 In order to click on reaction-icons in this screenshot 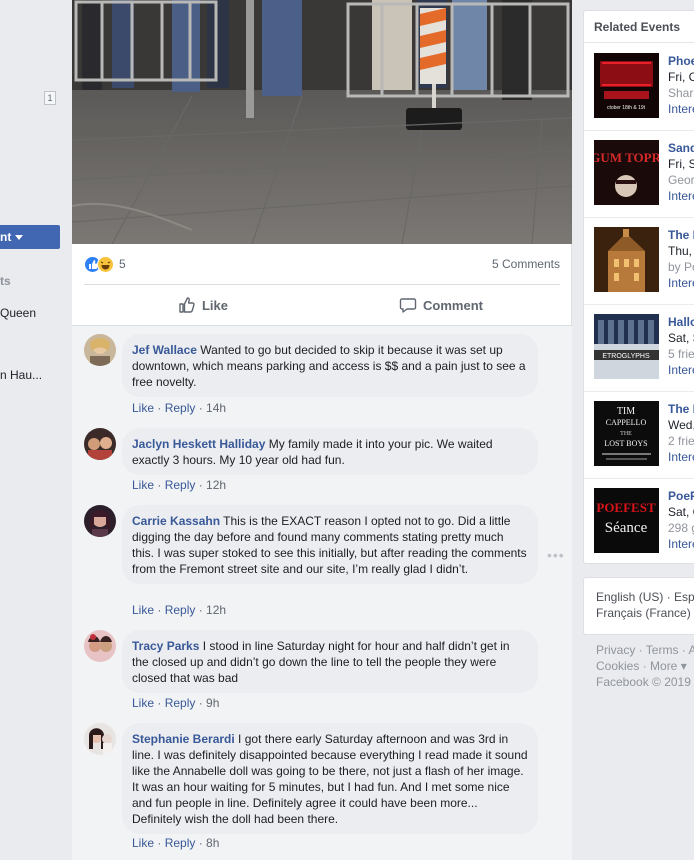, I will do `click(102, 265)`.